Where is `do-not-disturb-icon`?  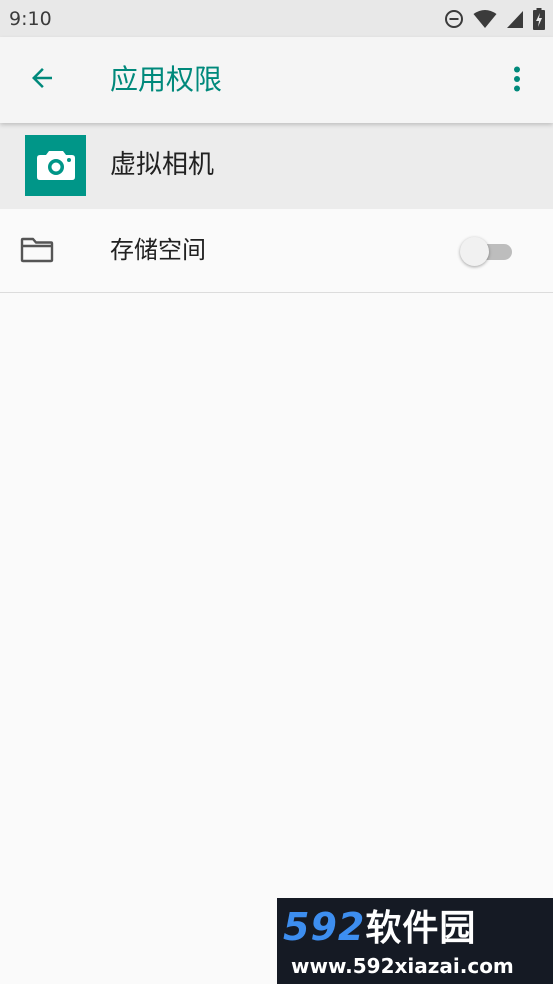
do-not-disturb-icon is located at coordinates (454, 19).